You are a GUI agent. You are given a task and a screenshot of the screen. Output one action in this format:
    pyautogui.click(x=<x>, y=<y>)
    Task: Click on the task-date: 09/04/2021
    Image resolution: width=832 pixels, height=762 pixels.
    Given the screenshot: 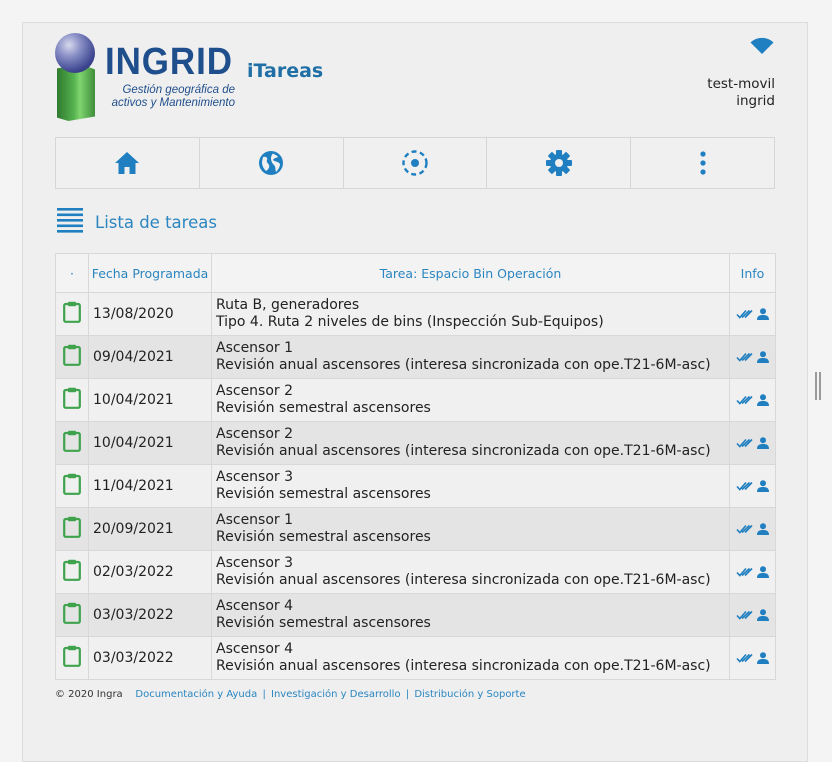 What is the action you would take?
    pyautogui.click(x=150, y=357)
    